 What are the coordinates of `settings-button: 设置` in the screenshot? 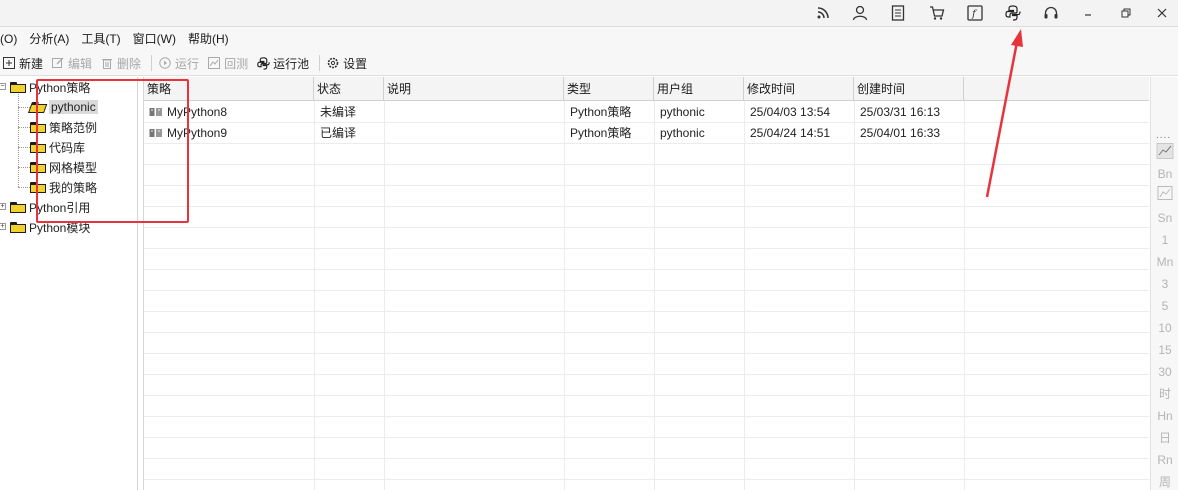 It's located at (348, 63).